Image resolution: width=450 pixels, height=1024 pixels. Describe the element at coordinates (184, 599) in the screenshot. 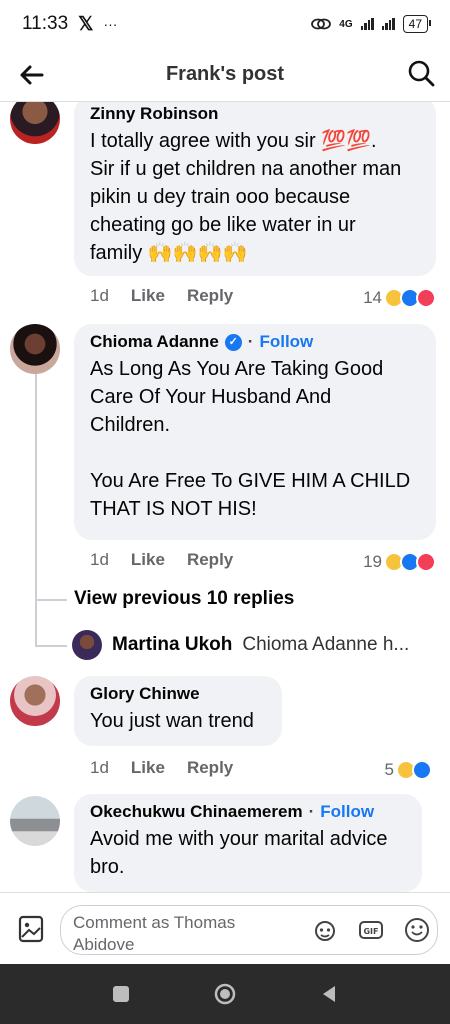

I see `view-previous-replies: View previous 10 replies` at that location.